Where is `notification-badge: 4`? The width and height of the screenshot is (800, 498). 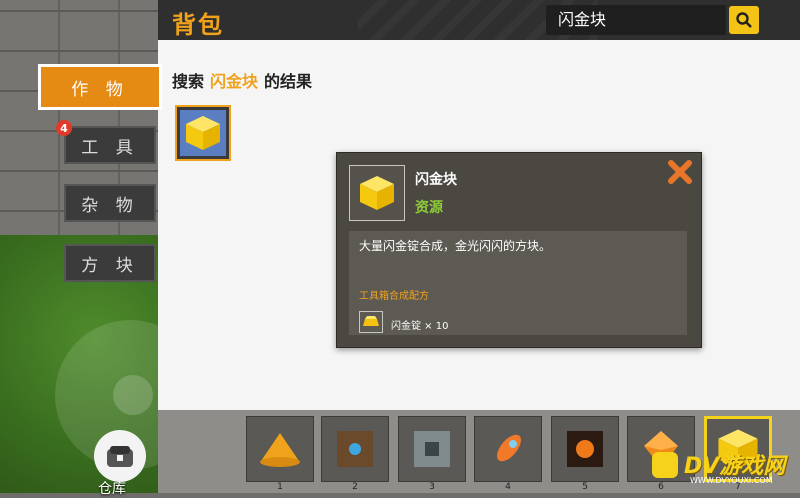 notification-badge: 4 is located at coordinates (64, 128).